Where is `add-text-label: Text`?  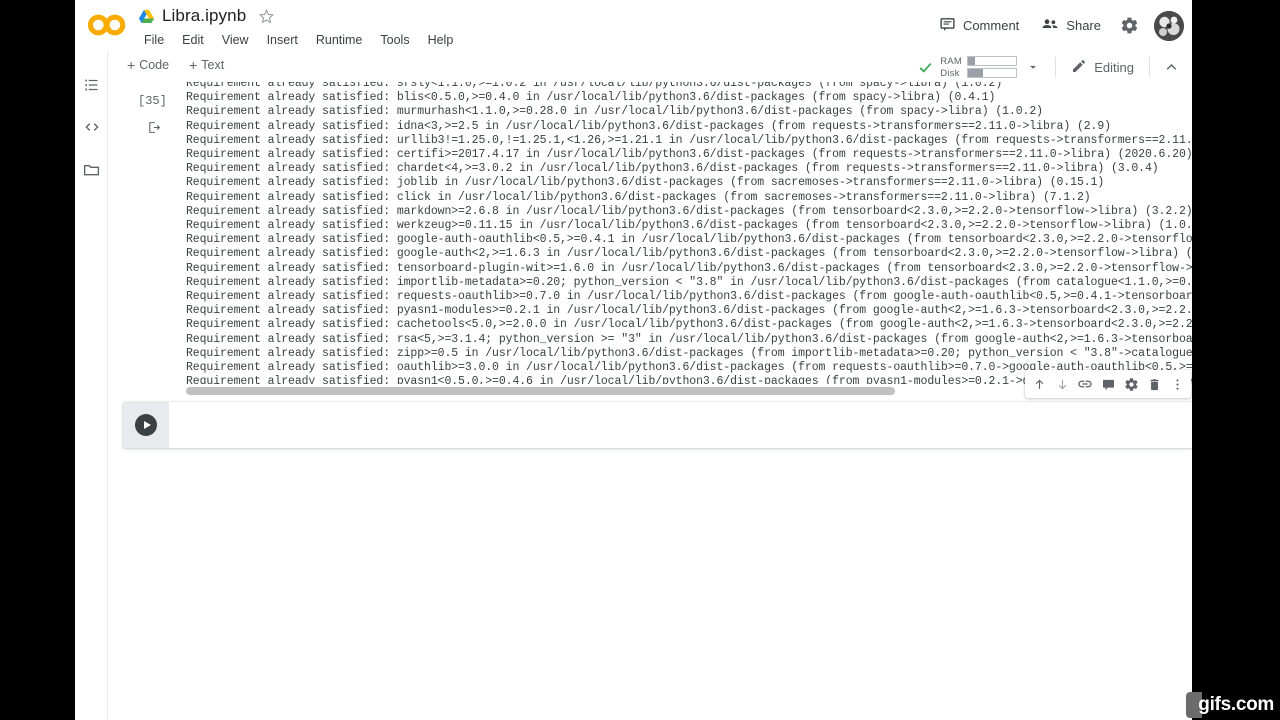 add-text-label: Text is located at coordinates (213, 65).